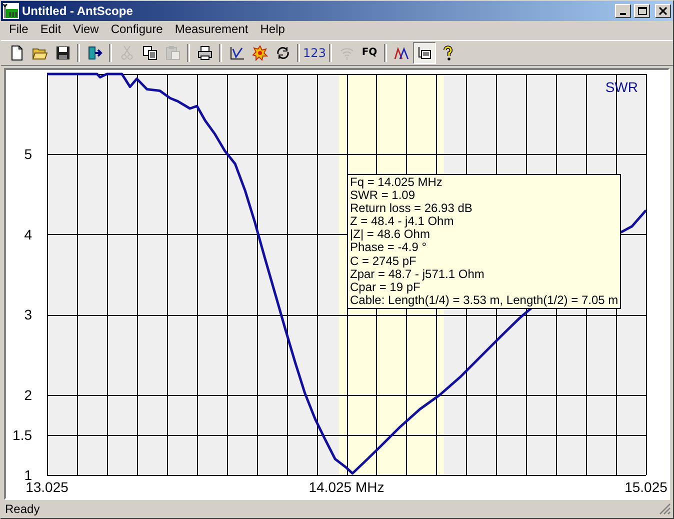  I want to click on toolbar-button: 123, so click(314, 53).